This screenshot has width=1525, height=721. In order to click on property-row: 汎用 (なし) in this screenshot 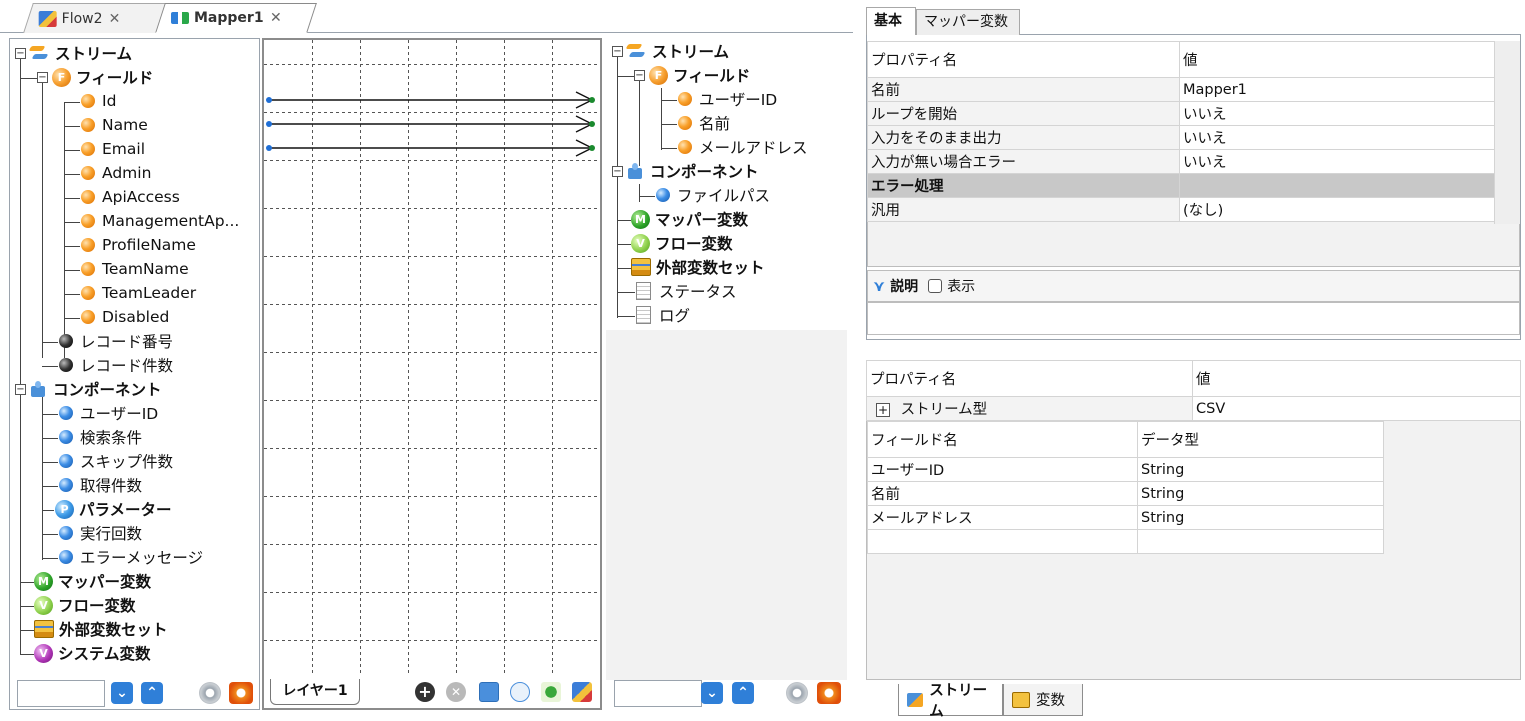, I will do `click(1181, 209)`.